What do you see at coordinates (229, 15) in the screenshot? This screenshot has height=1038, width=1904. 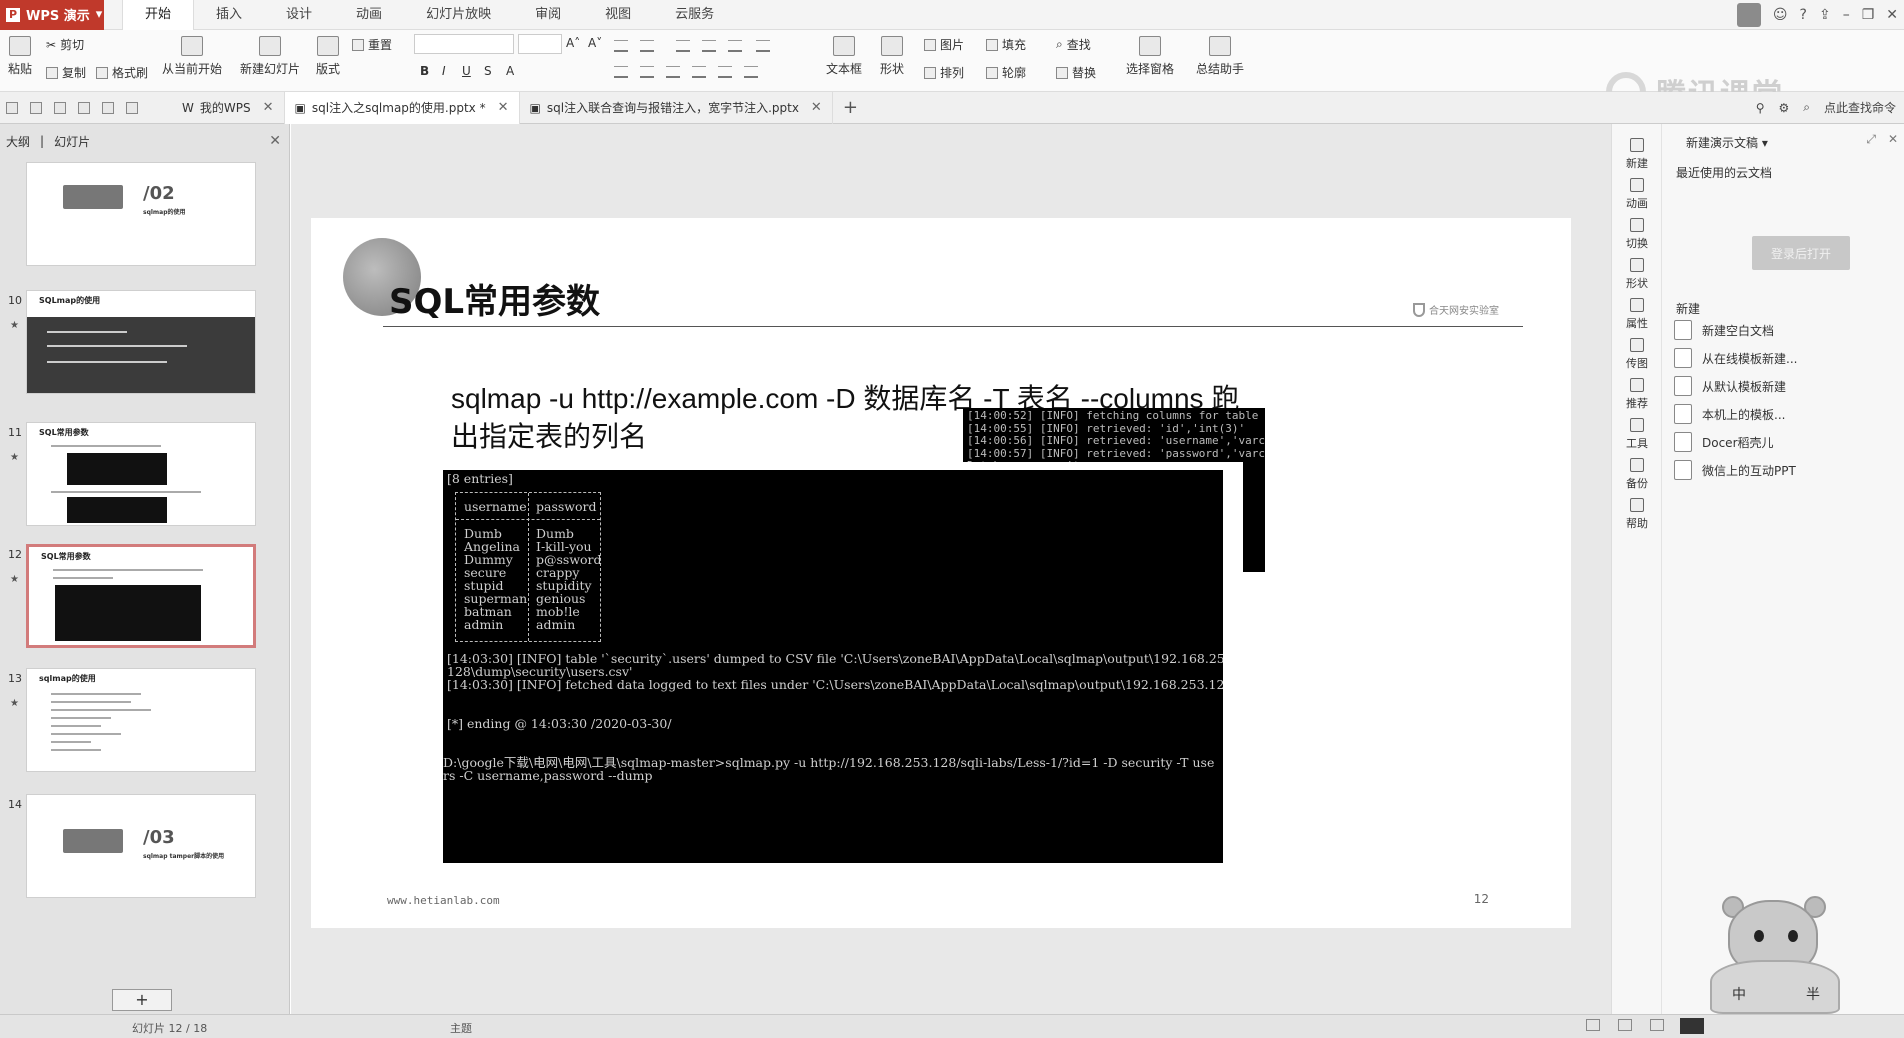 I see `tab-insert: 插入` at bounding box center [229, 15].